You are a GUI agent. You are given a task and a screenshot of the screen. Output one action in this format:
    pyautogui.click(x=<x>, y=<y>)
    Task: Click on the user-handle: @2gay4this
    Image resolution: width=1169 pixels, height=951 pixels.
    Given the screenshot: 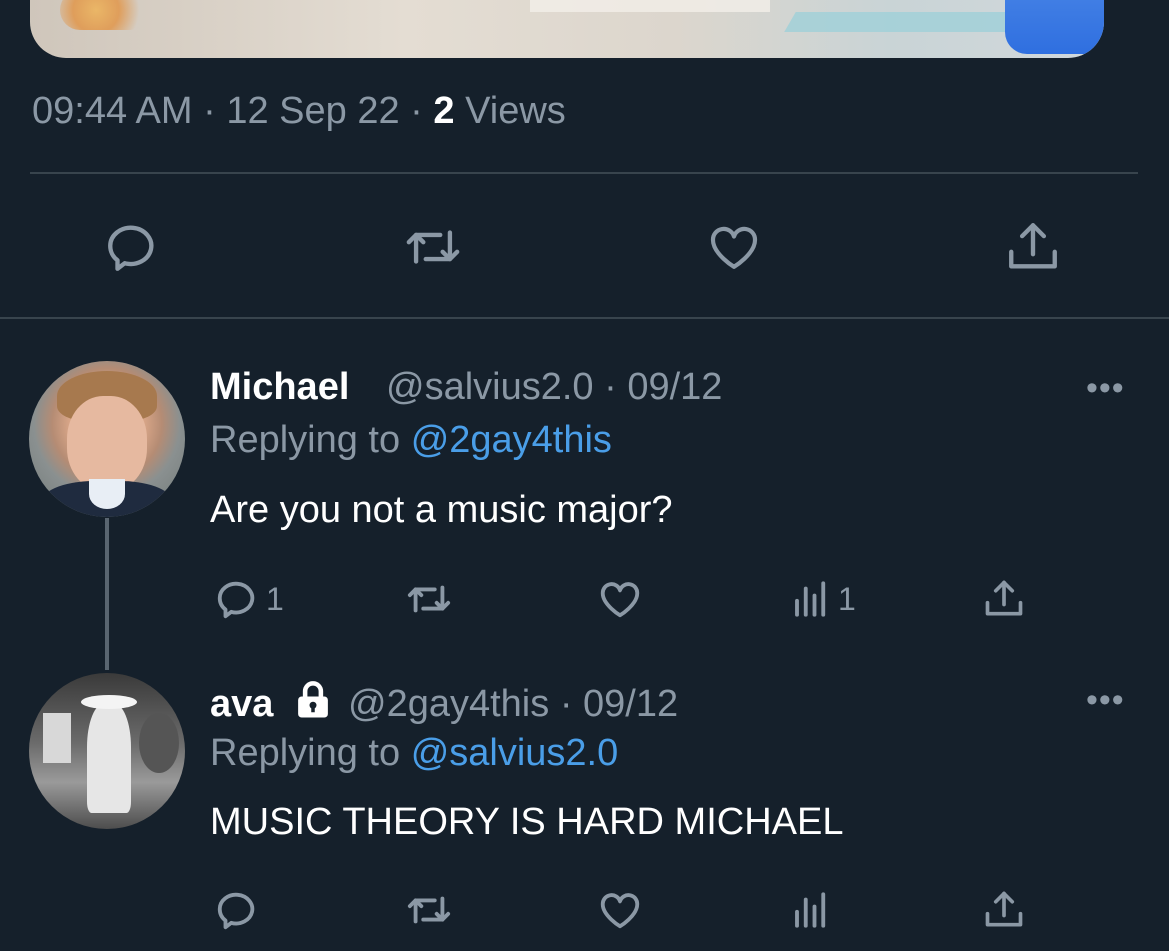 What is the action you would take?
    pyautogui.click(x=448, y=704)
    